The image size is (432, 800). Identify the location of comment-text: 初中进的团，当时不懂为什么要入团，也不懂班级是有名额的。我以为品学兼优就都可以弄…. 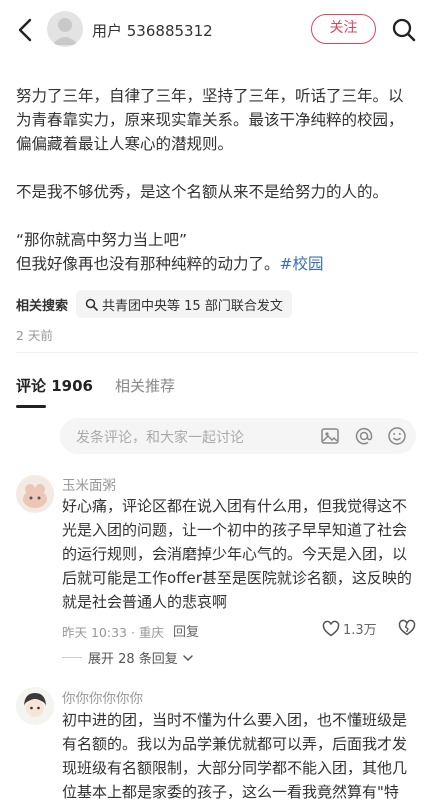
(235, 755).